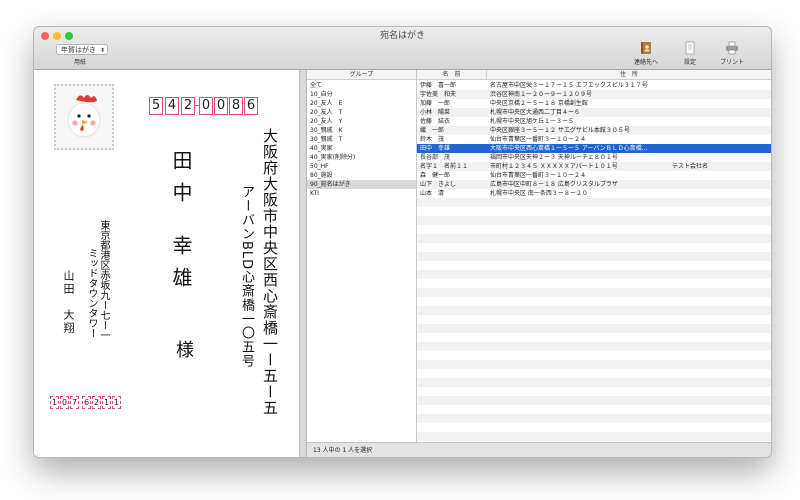 This screenshot has width=800, height=500. What do you see at coordinates (594, 193) in the screenshot?
I see `contact-row: 山本 清 札幌市中央区 南一条西３ー８ー２０` at bounding box center [594, 193].